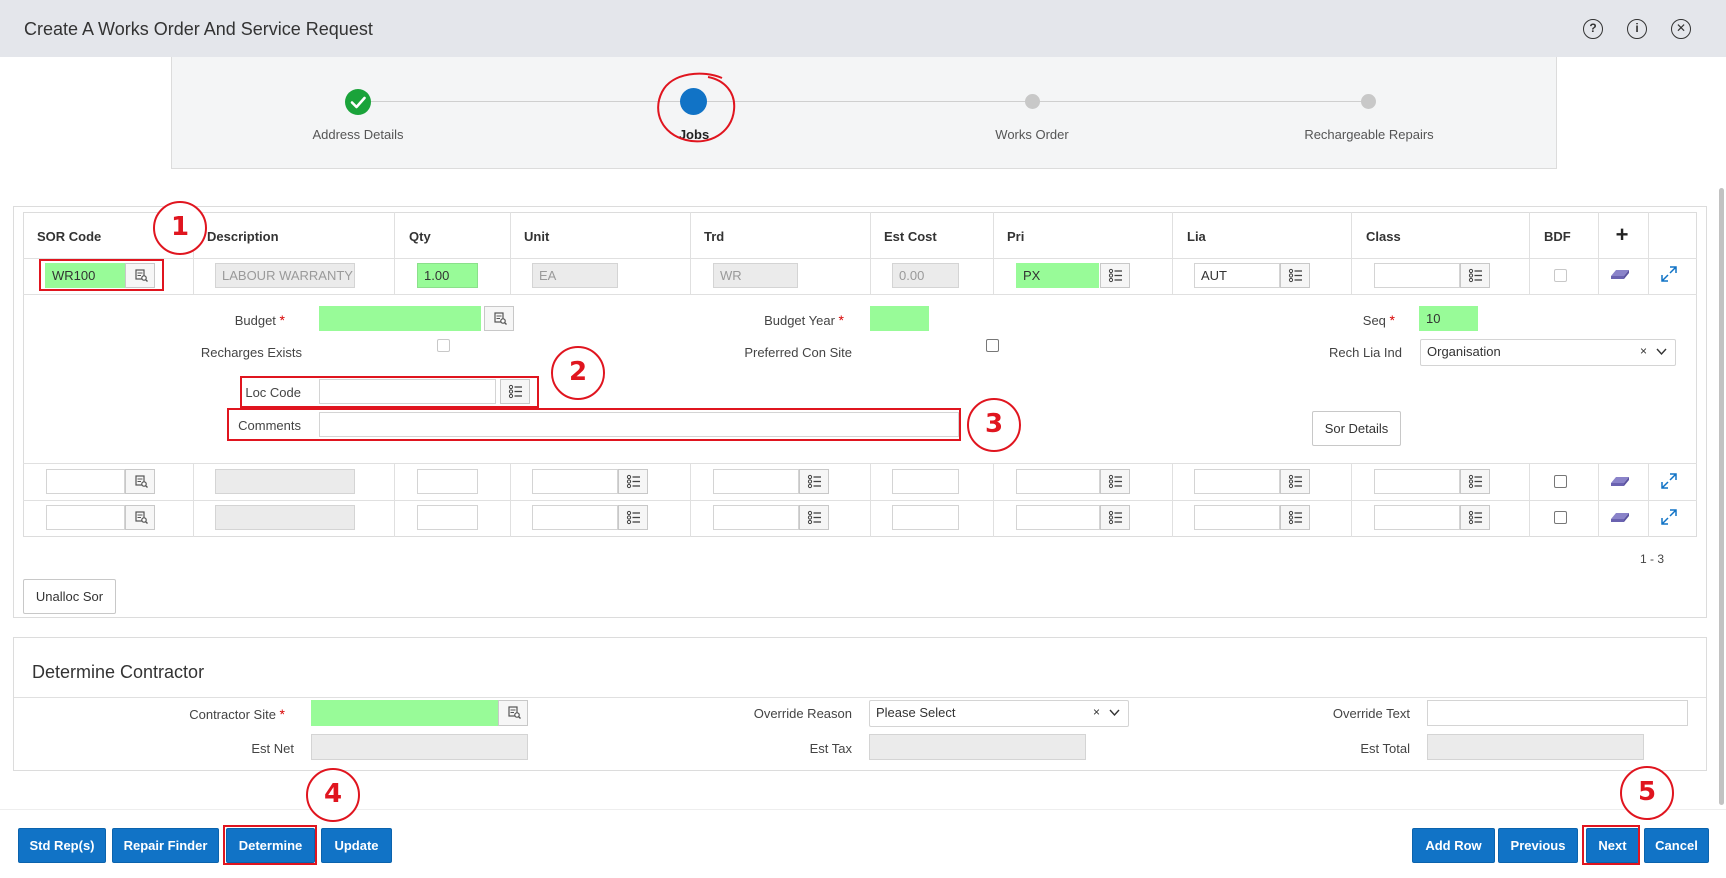  I want to click on description-field, so click(285, 517).